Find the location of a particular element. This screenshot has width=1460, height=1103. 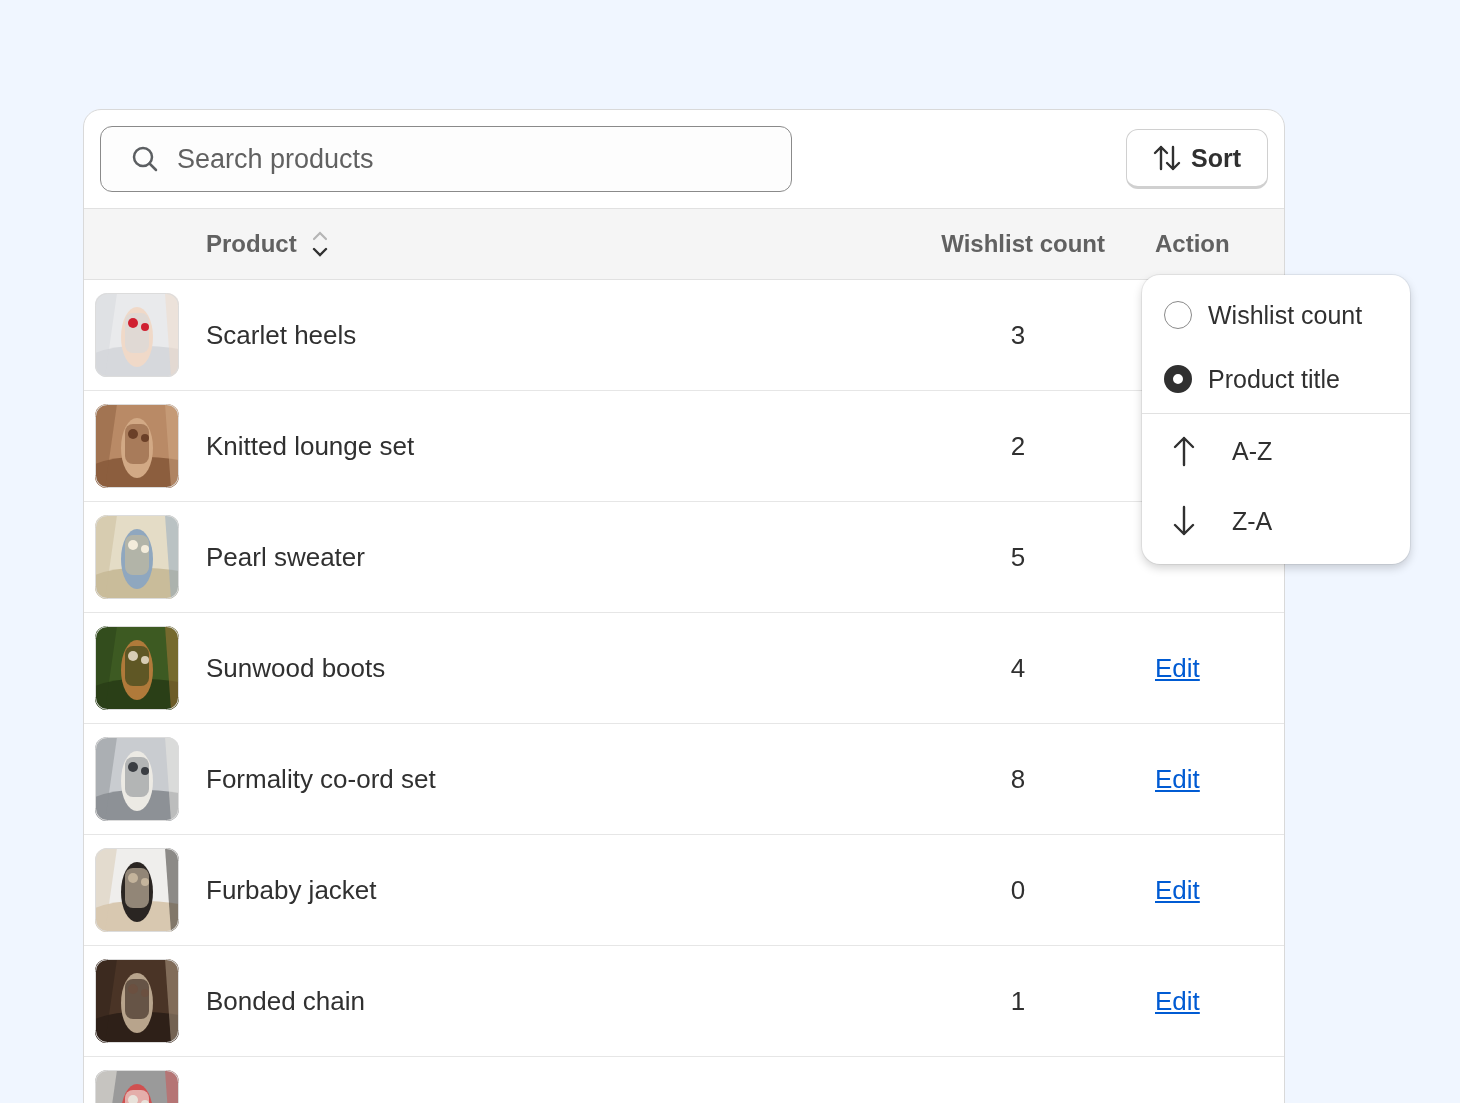

wishlist-count: 0 is located at coordinates (1018, 889).